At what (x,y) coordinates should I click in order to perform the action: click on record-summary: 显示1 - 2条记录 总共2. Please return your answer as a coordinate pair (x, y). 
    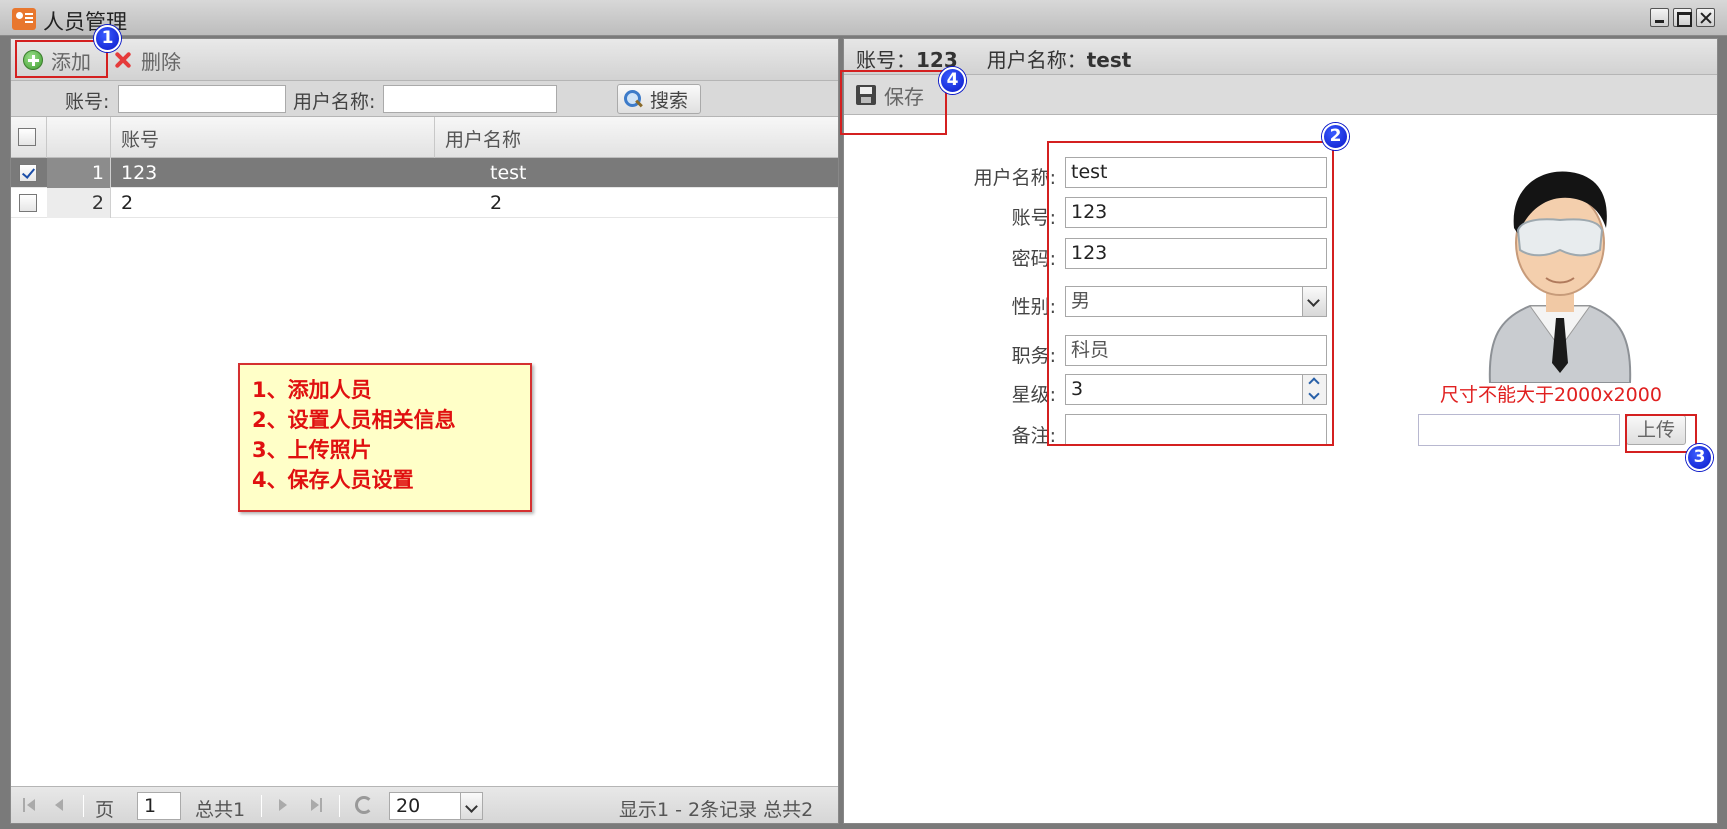
    Looking at the image, I should click on (716, 810).